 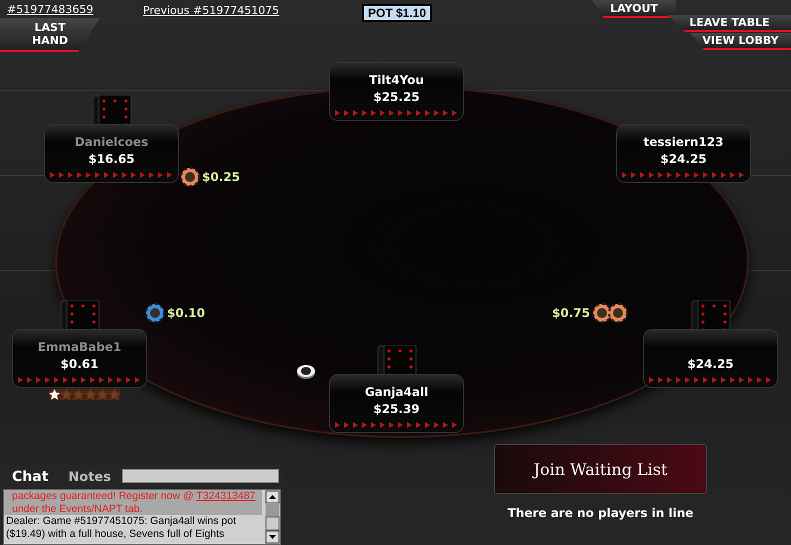 What do you see at coordinates (133, 496) in the screenshot?
I see `chat-message: packages guaranteed! Register now @ T324313487` at bounding box center [133, 496].